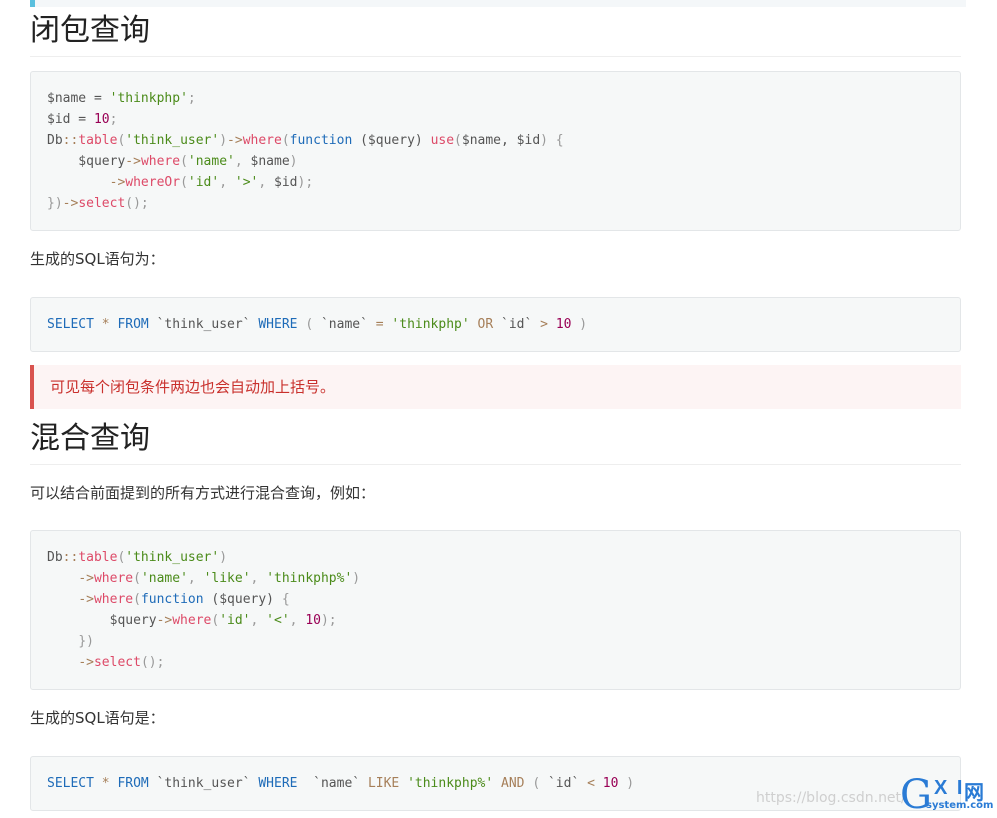 The height and width of the screenshot is (818, 997). Describe the element at coordinates (203, 182) in the screenshot. I see `code-token: 'id'` at that location.